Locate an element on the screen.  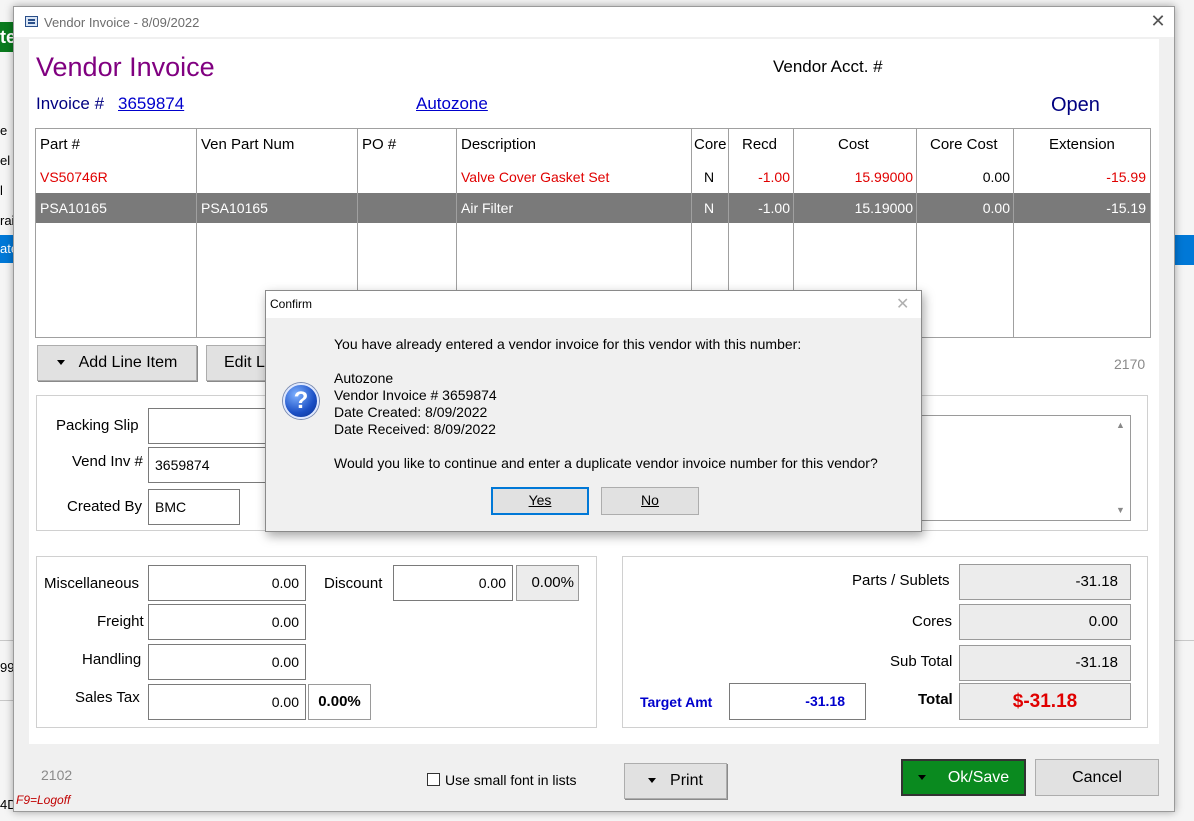
column-header-ven-part: Ven Part Num is located at coordinates (247, 144).